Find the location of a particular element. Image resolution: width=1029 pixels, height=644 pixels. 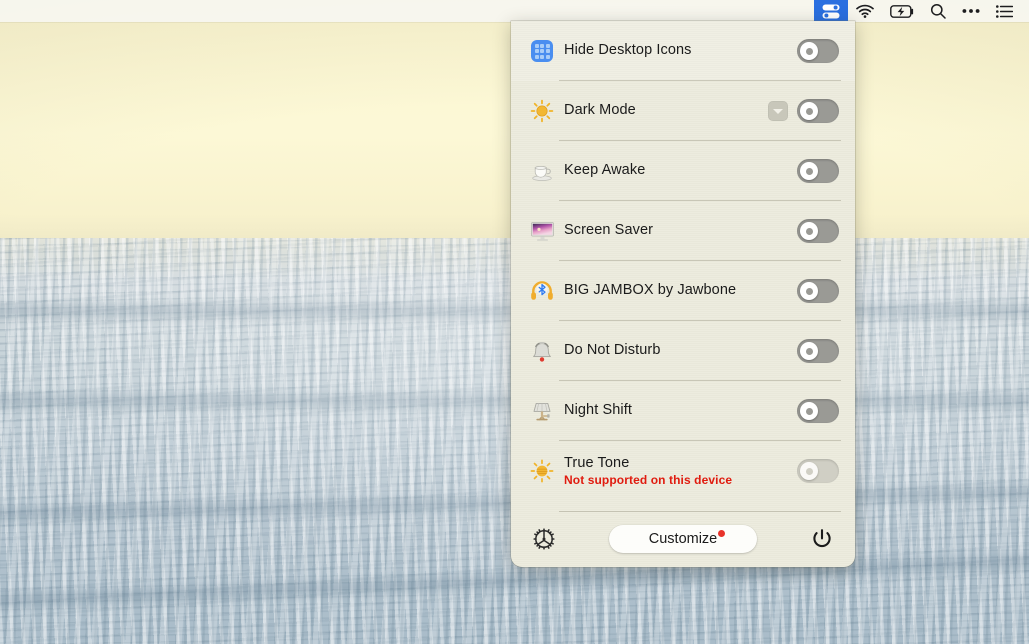

row-label: BIG JAMBOX by Jawbone is located at coordinates (650, 290).